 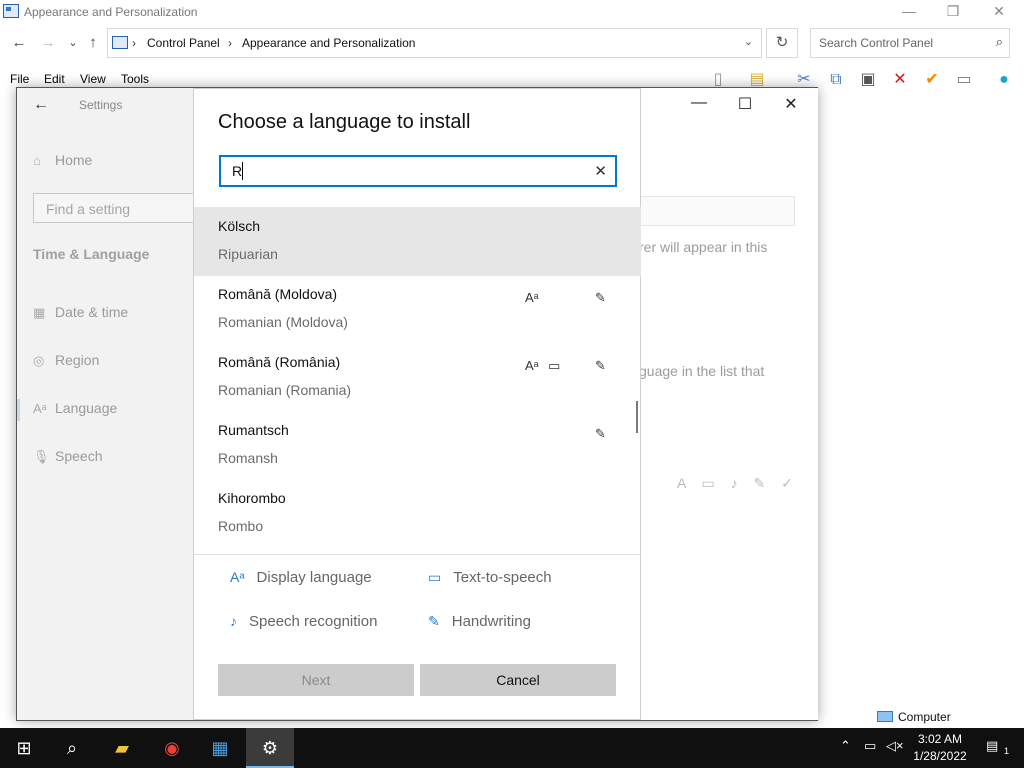 What do you see at coordinates (242, 171) in the screenshot?
I see `text-caret` at bounding box center [242, 171].